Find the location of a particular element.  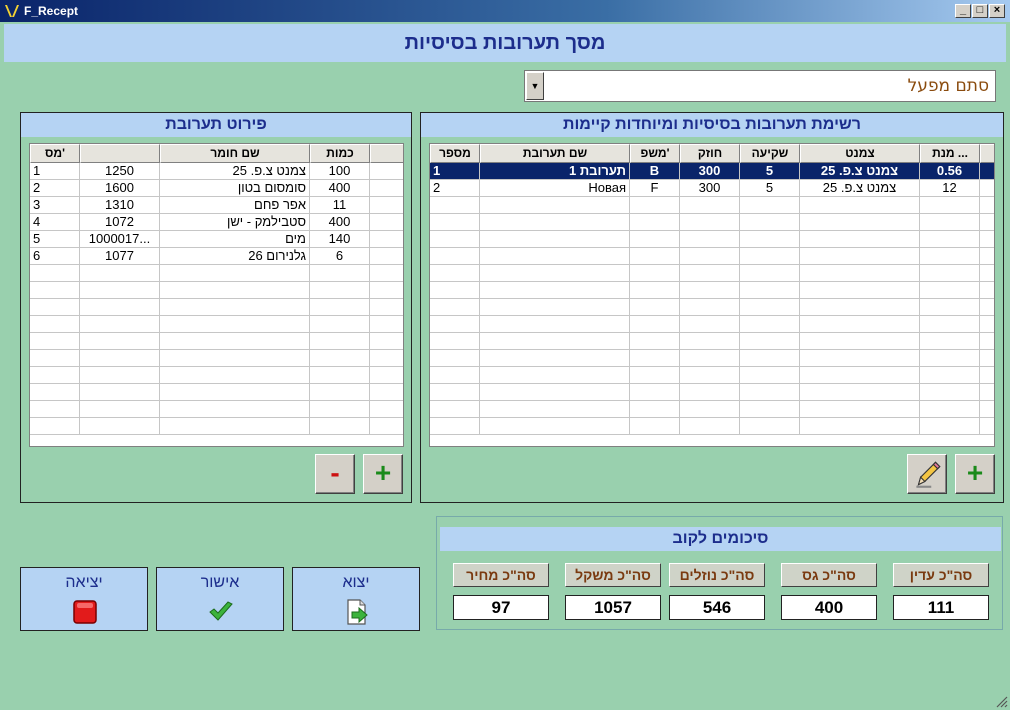

table-row: 1 תערובת 1 B 300 5 צמנט צ.פ. 25 0.56 is located at coordinates (712, 171).